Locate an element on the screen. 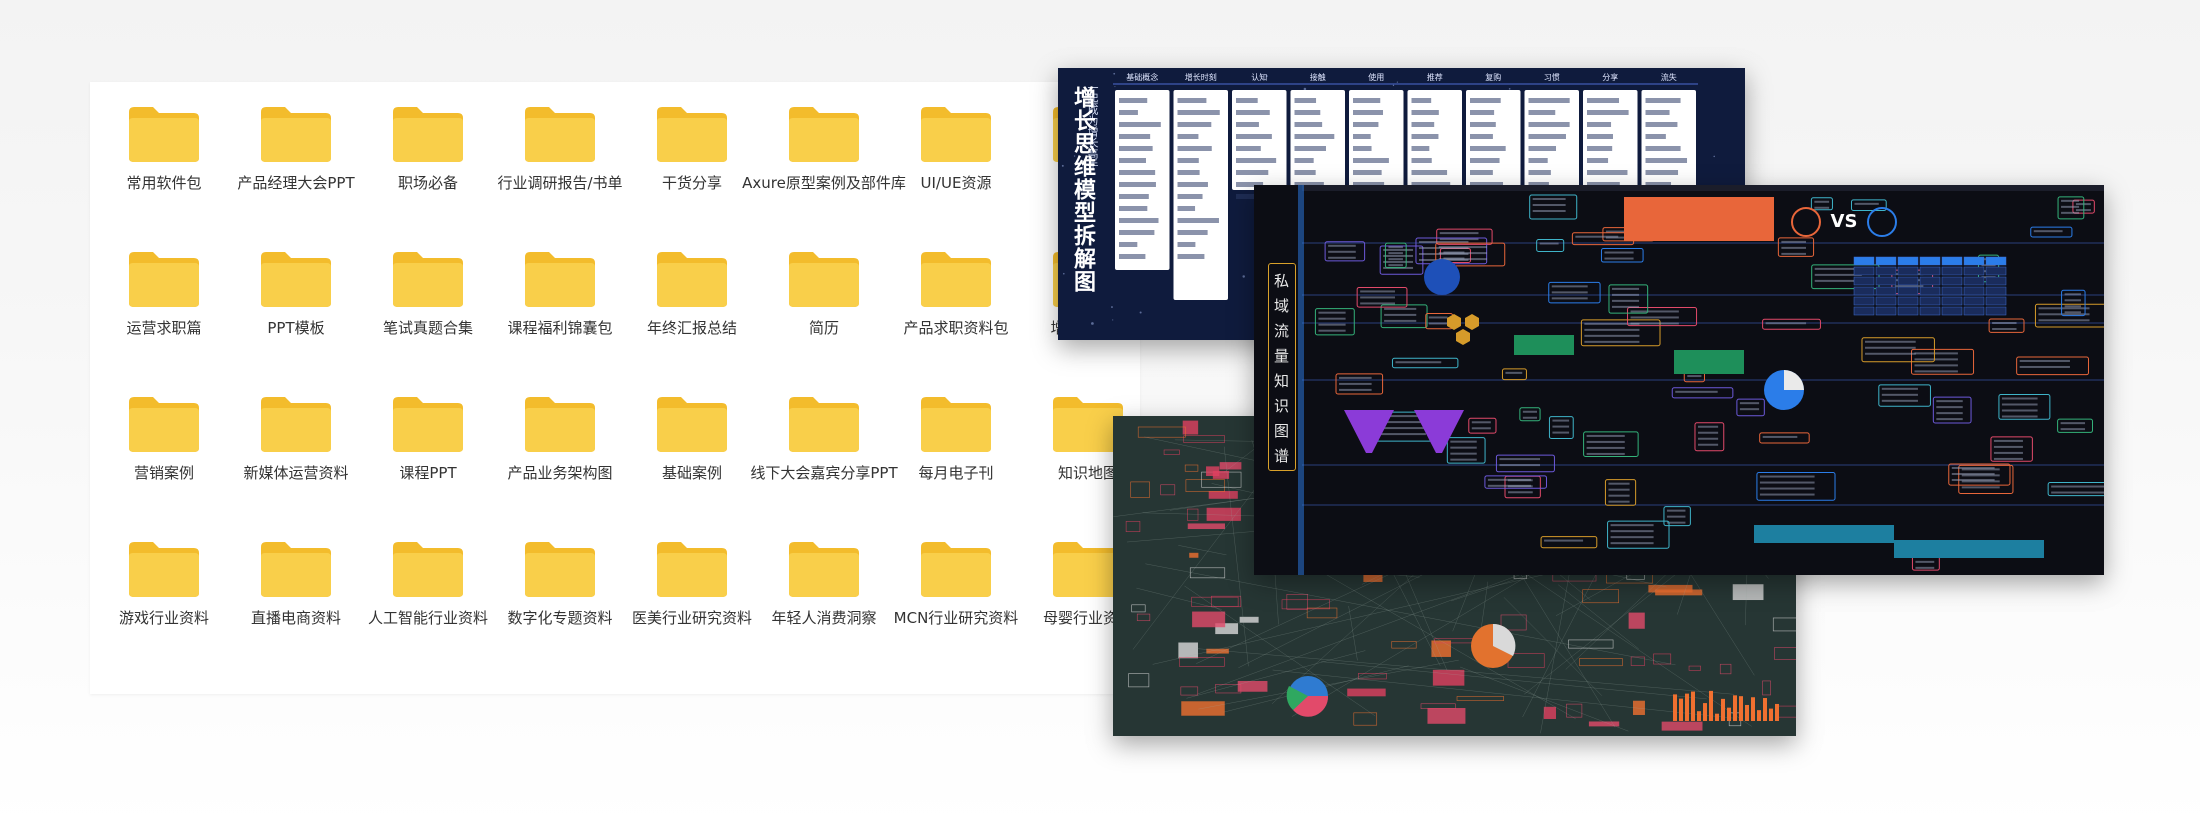  folder-item: 直播电商资料 is located at coordinates (296, 611).